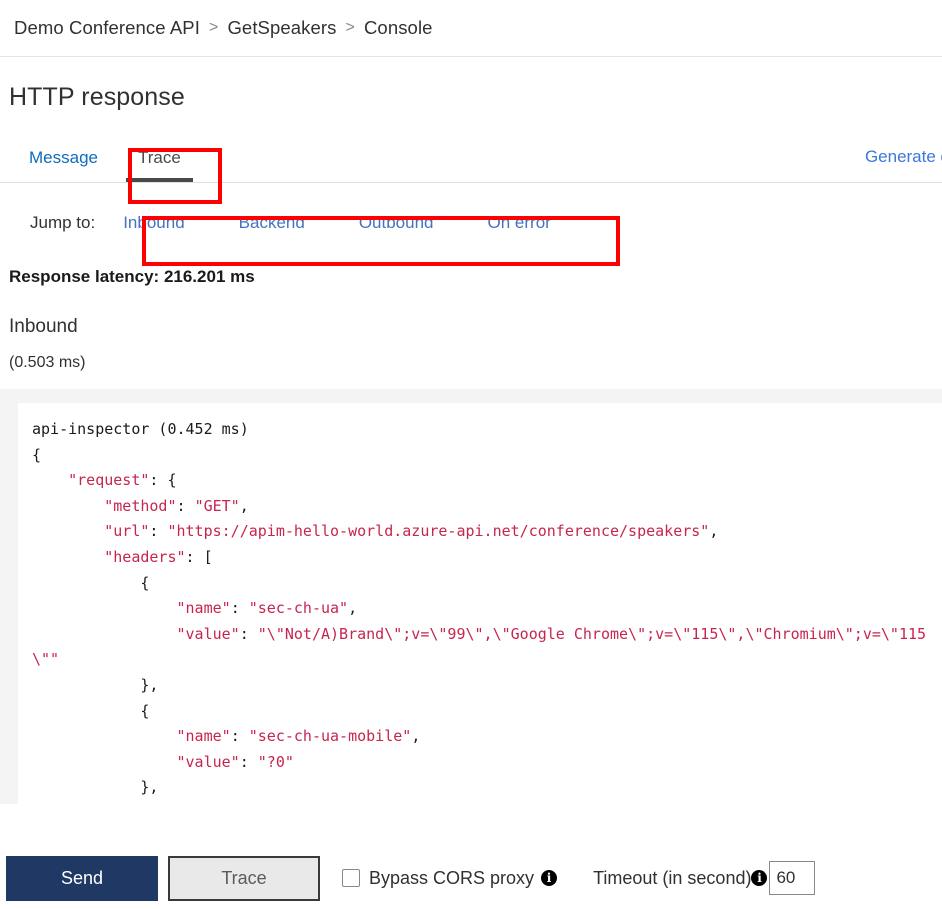  Describe the element at coordinates (330, 736) in the screenshot. I see `code-value-name-secchuamobile: "sec-ch-ua-mobile"` at that location.